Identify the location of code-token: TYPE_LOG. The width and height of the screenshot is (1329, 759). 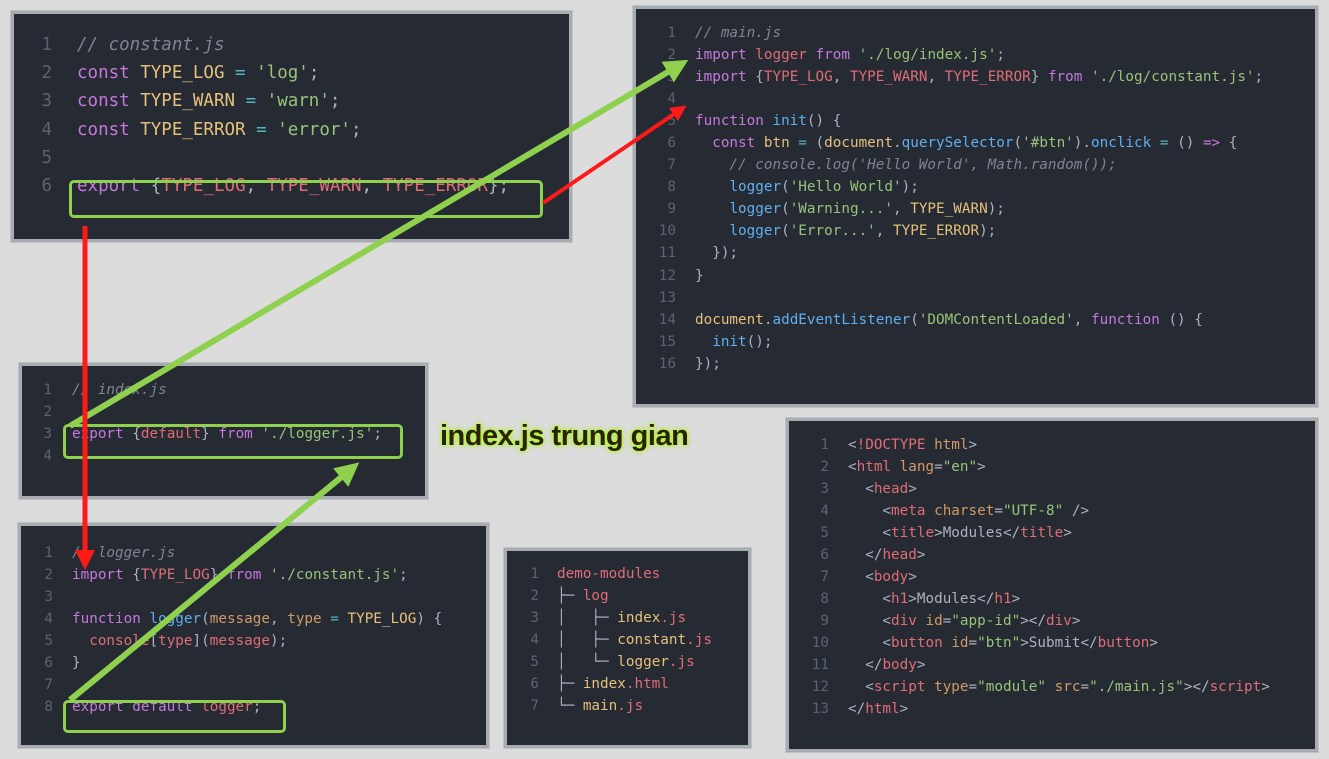
(182, 73).